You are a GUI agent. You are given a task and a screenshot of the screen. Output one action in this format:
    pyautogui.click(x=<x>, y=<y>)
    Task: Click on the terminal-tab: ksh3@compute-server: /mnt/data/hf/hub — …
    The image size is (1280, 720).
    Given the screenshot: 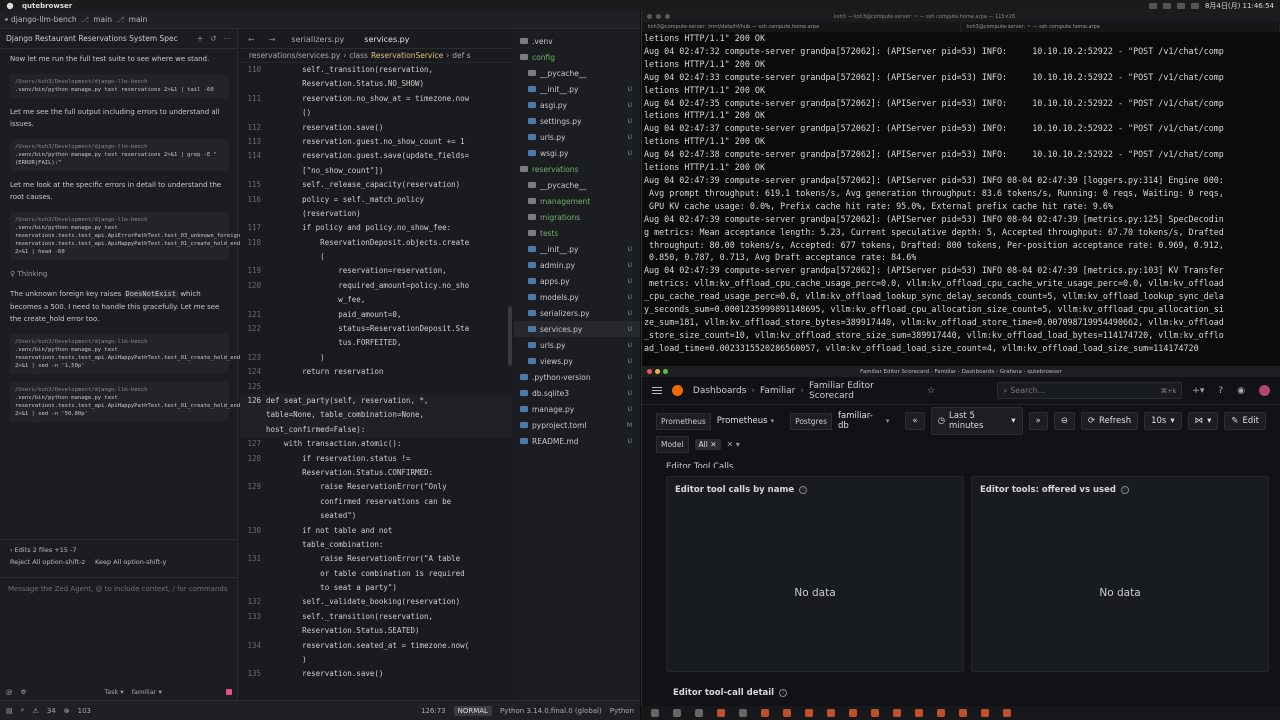 What is the action you would take?
    pyautogui.click(x=801, y=27)
    